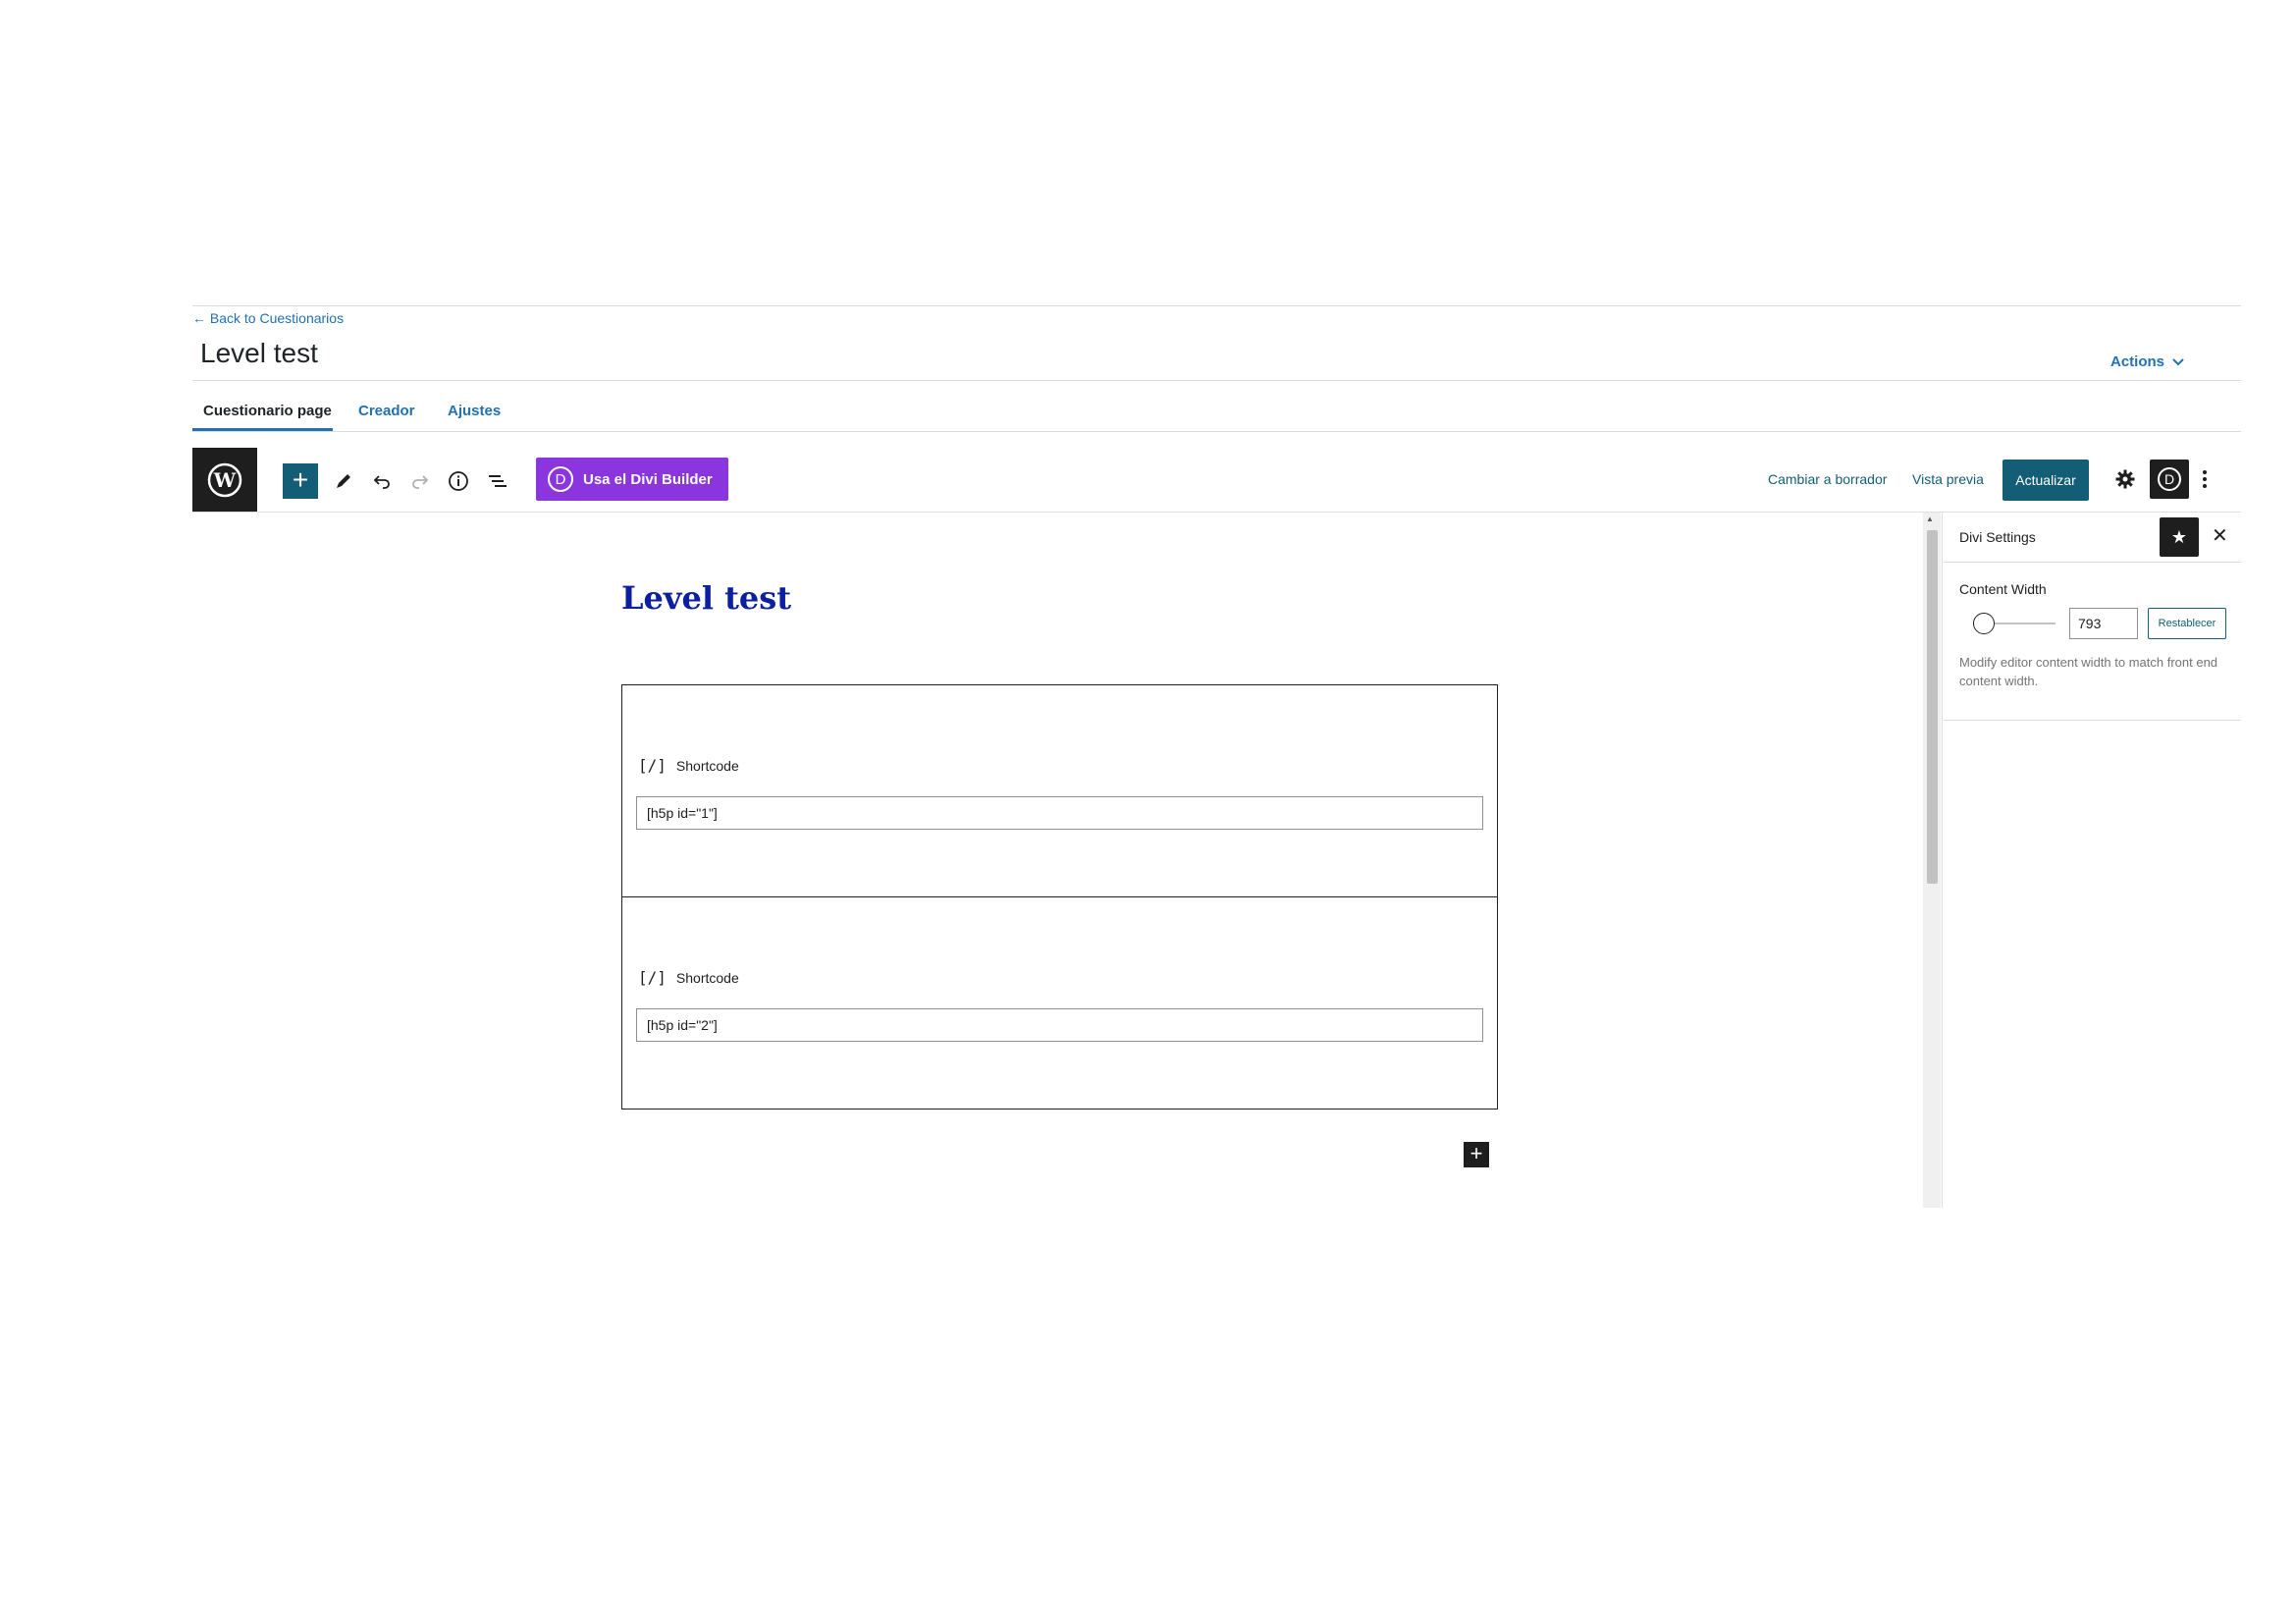  What do you see at coordinates (1930, 518) in the screenshot?
I see `scroll-up-arrow-icon: ▲` at bounding box center [1930, 518].